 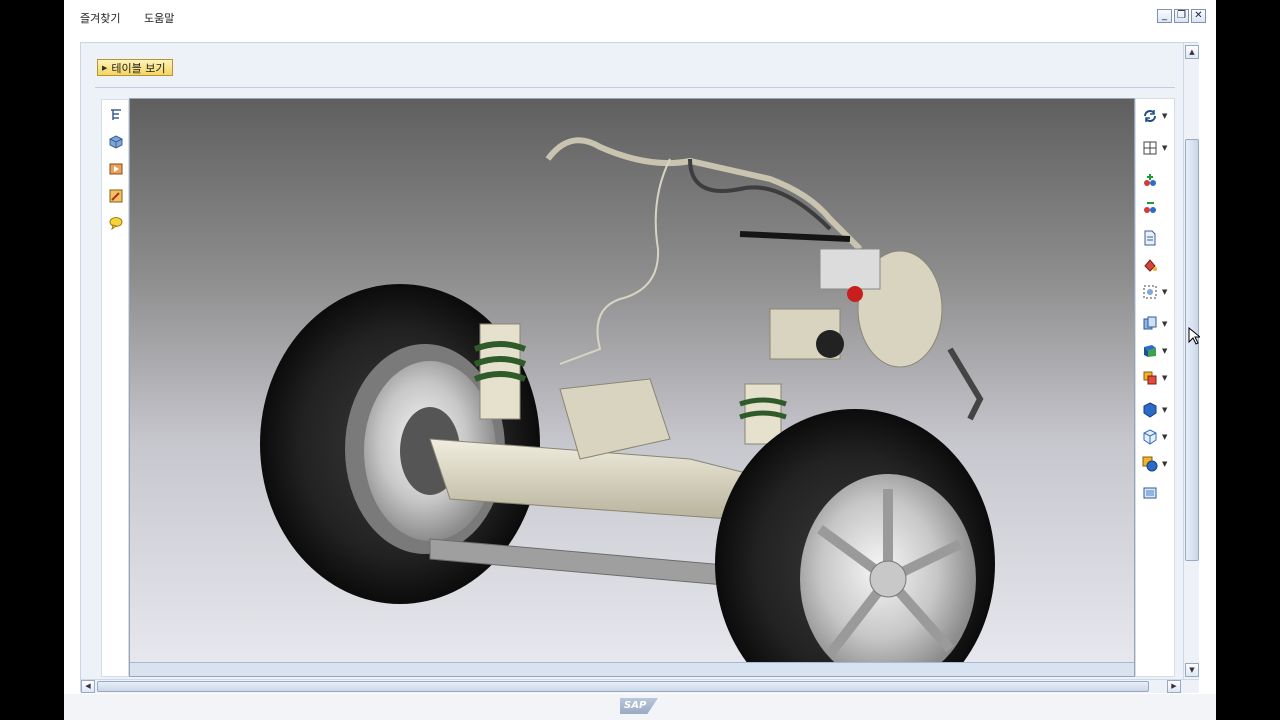 I want to click on table-view-button: ▶ 테이블 보기, so click(x=135, y=67).